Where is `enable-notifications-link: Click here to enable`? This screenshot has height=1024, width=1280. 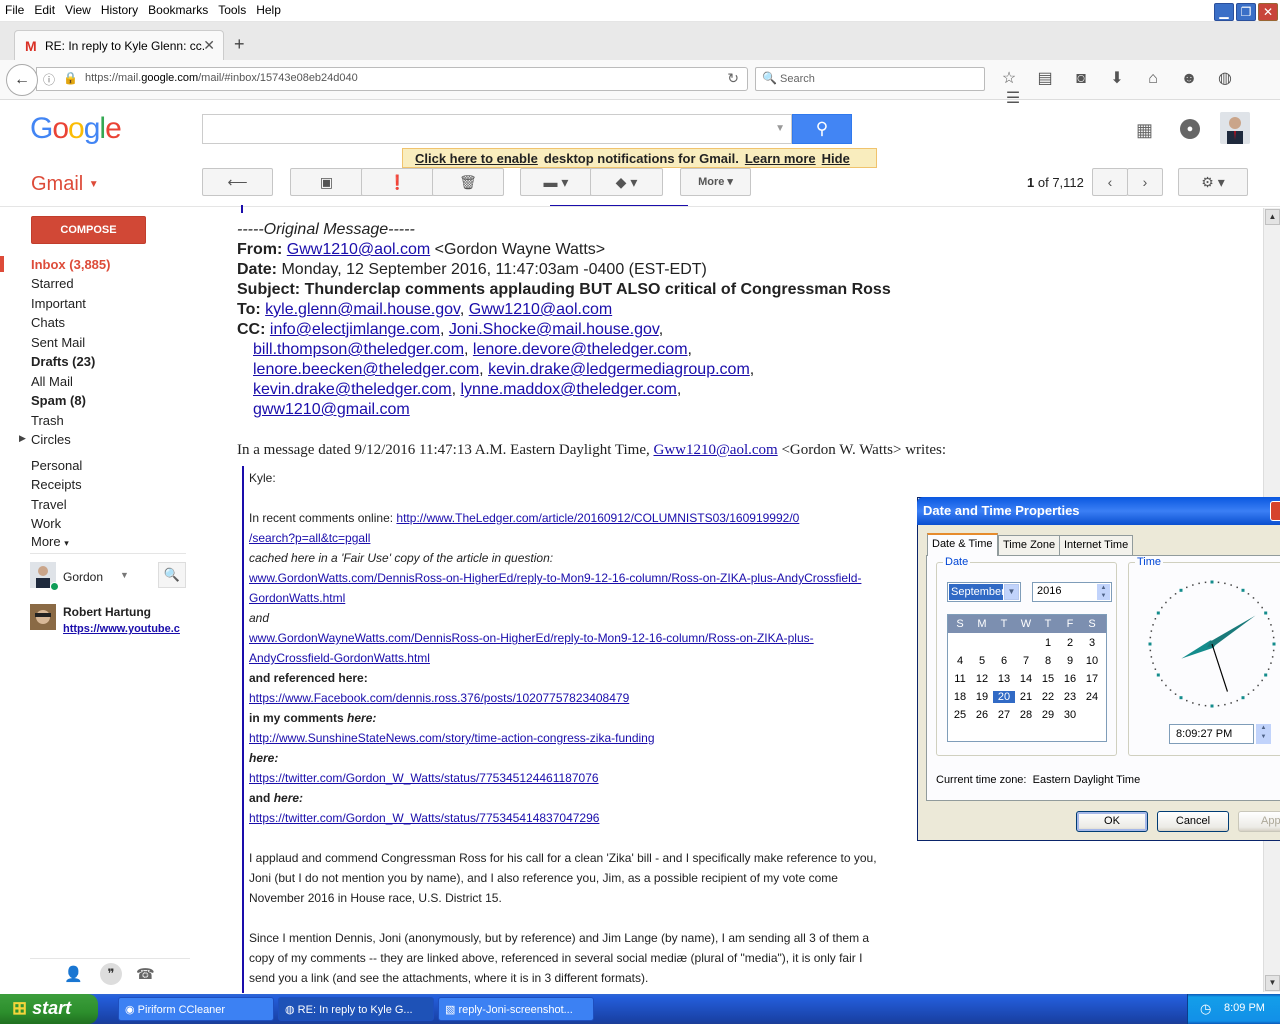
enable-notifications-link: Click here to enable is located at coordinates (476, 158).